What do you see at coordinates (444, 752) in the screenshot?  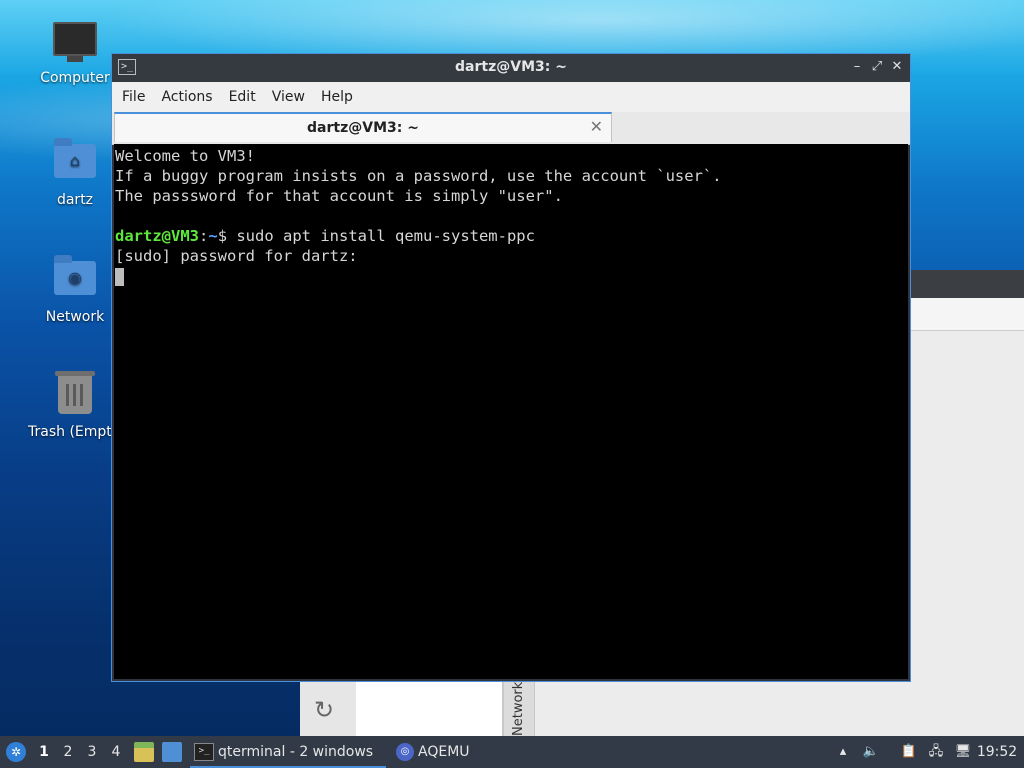 I see `task-label: AQEMU` at bounding box center [444, 752].